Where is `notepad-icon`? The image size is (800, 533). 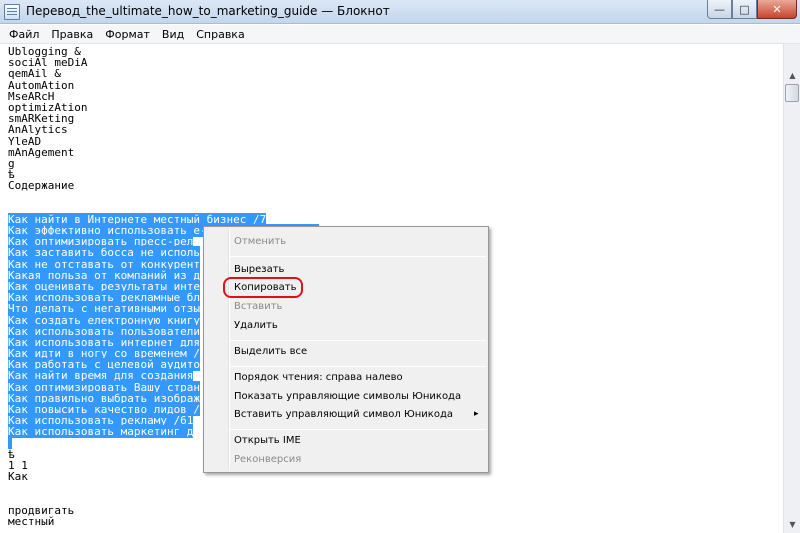 notepad-icon is located at coordinates (12, 12).